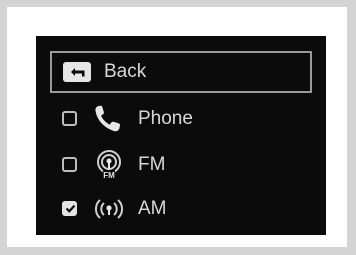  Describe the element at coordinates (69, 118) in the screenshot. I see `phone-checkbox` at that location.